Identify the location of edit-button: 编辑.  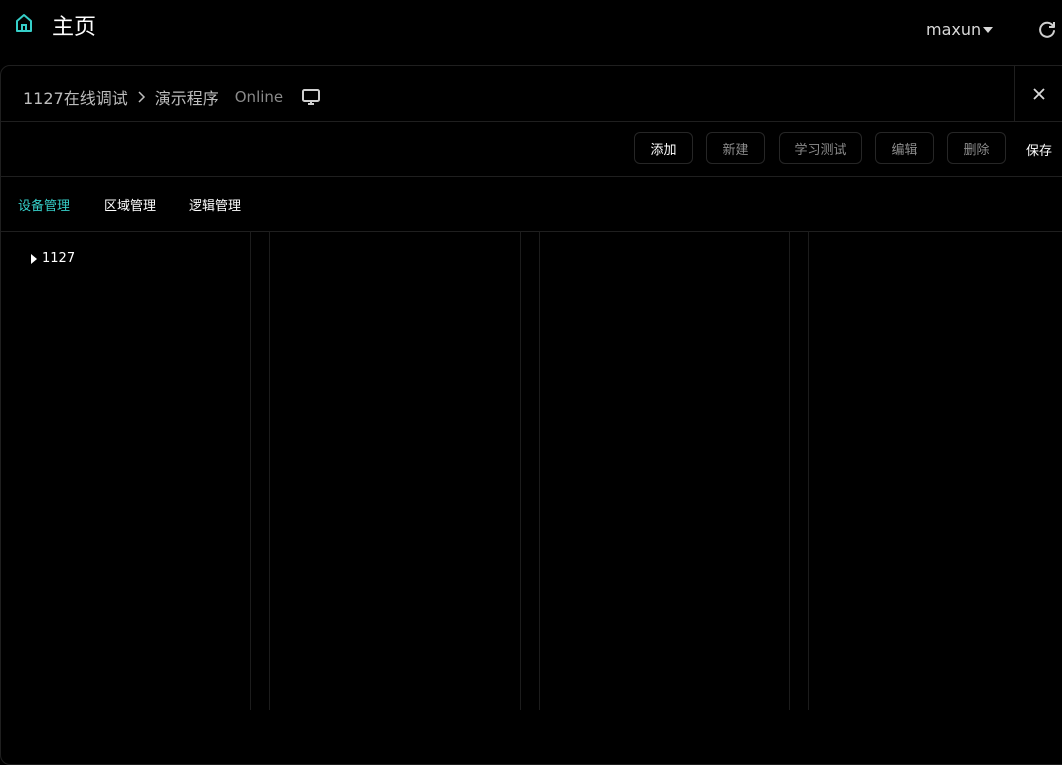
(904, 148).